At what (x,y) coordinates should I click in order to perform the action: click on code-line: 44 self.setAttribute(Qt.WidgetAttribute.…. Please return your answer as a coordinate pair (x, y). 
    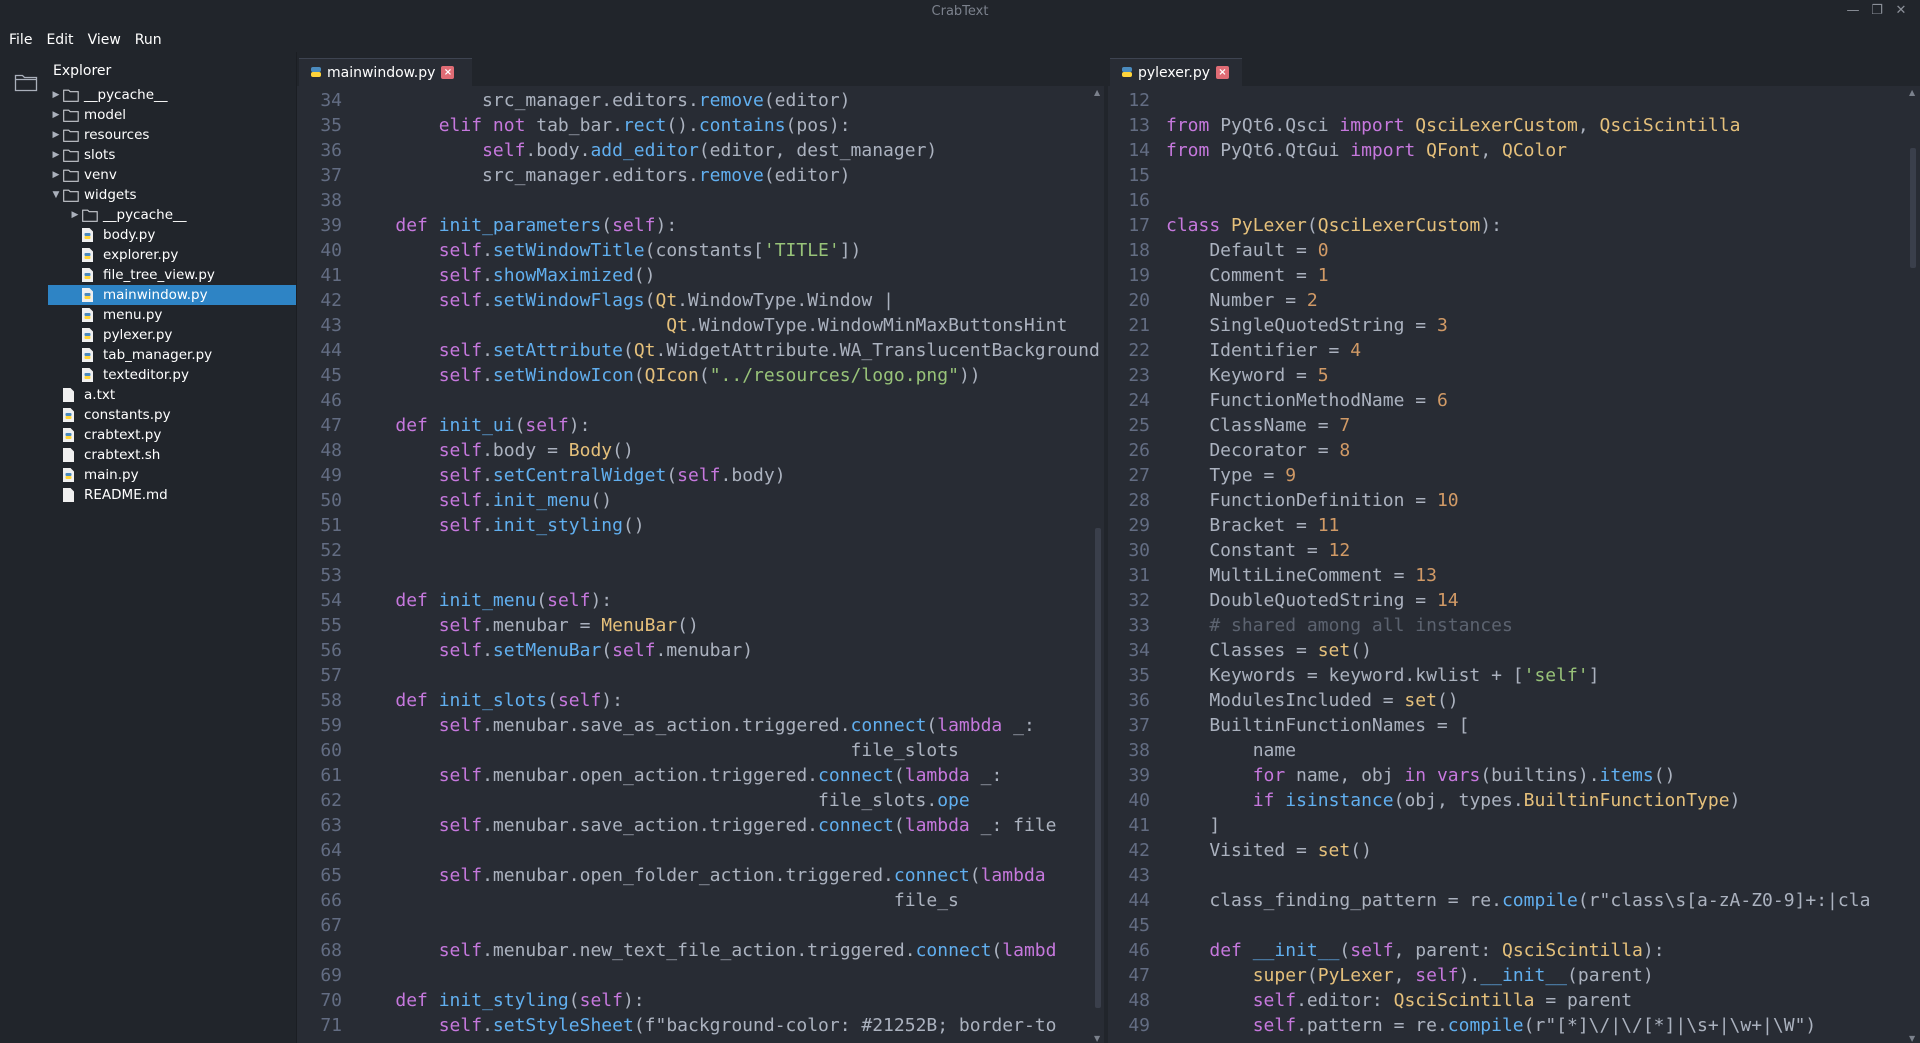
    Looking at the image, I should click on (700, 350).